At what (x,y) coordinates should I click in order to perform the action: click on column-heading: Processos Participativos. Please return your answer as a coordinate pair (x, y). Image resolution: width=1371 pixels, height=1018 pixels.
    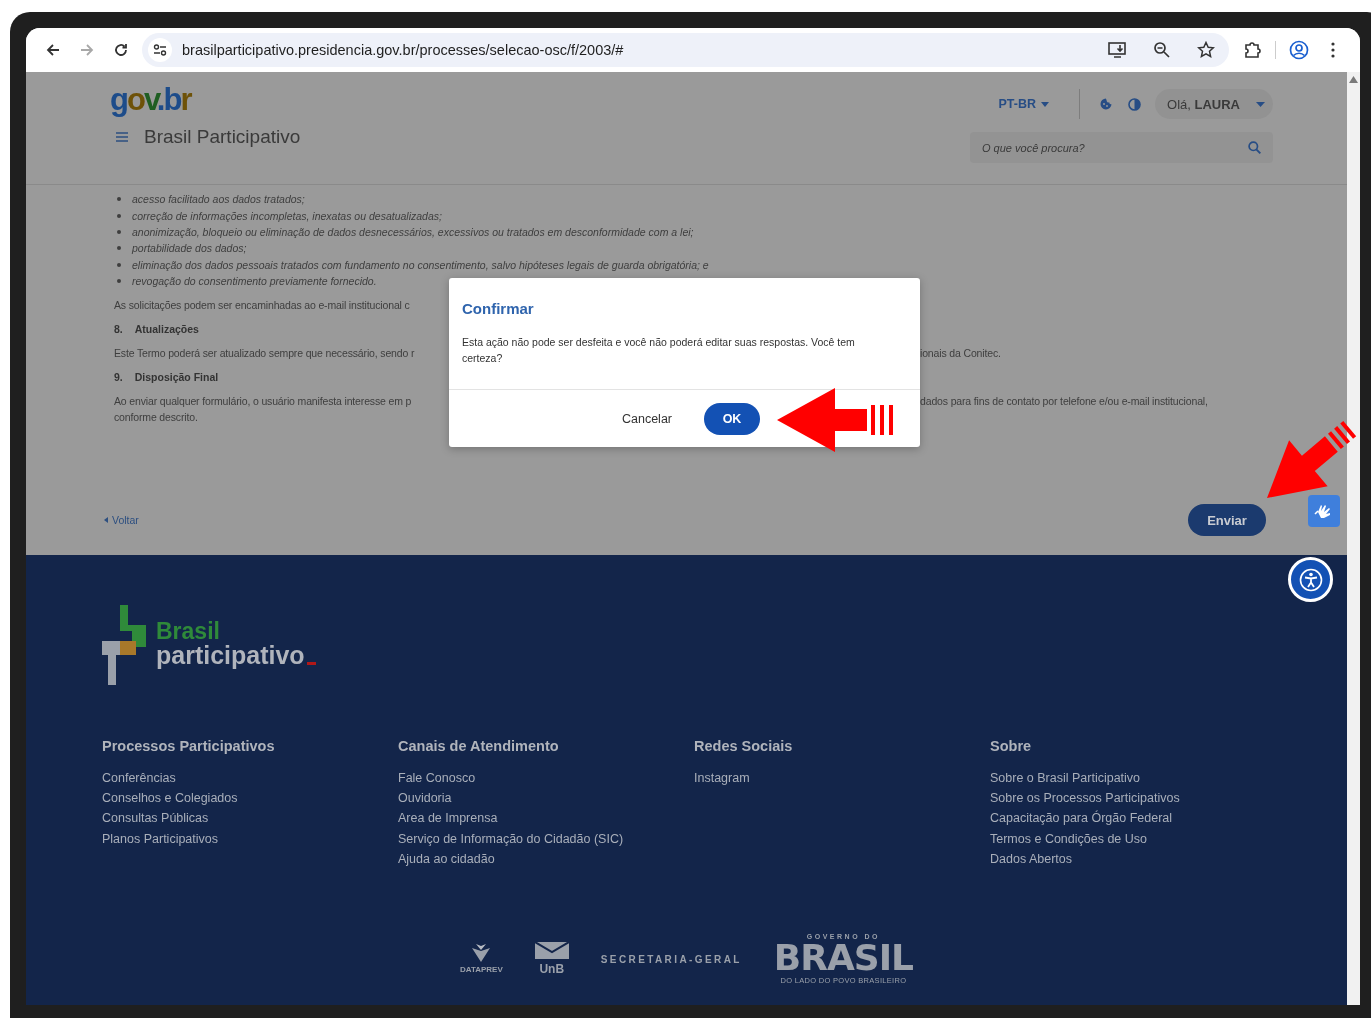
    Looking at the image, I should click on (189, 746).